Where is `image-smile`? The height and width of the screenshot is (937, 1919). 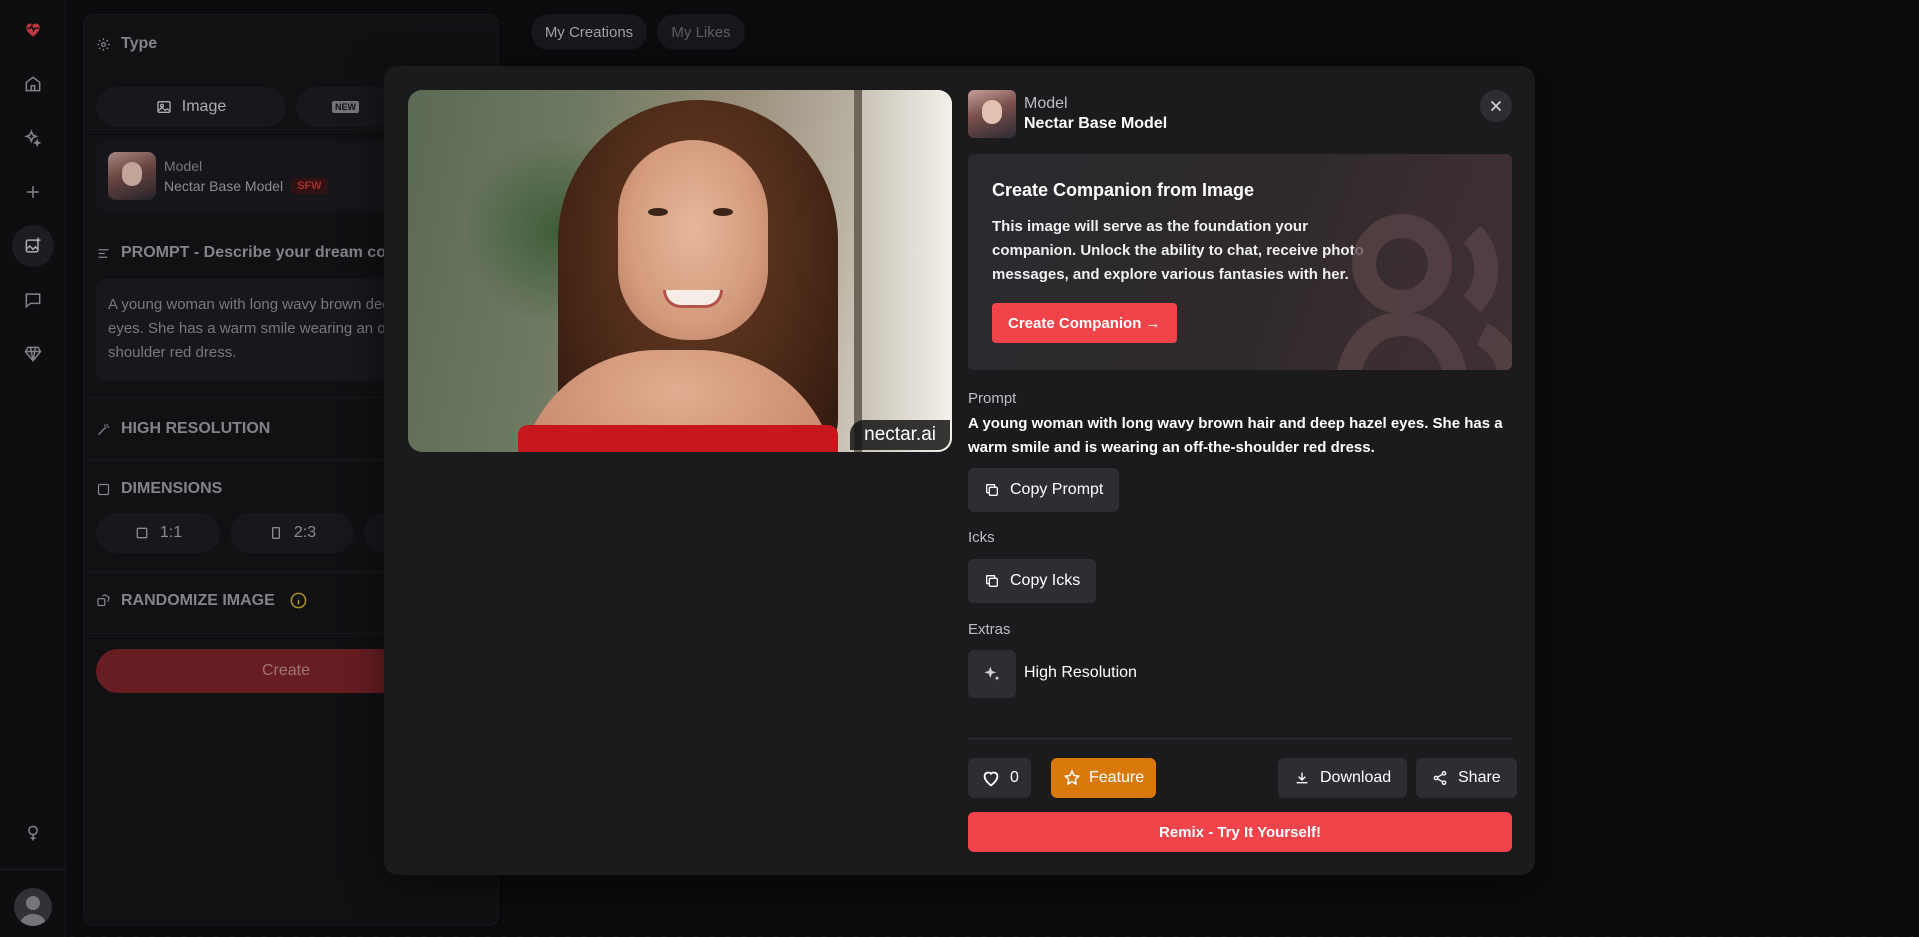
image-smile is located at coordinates (693, 299).